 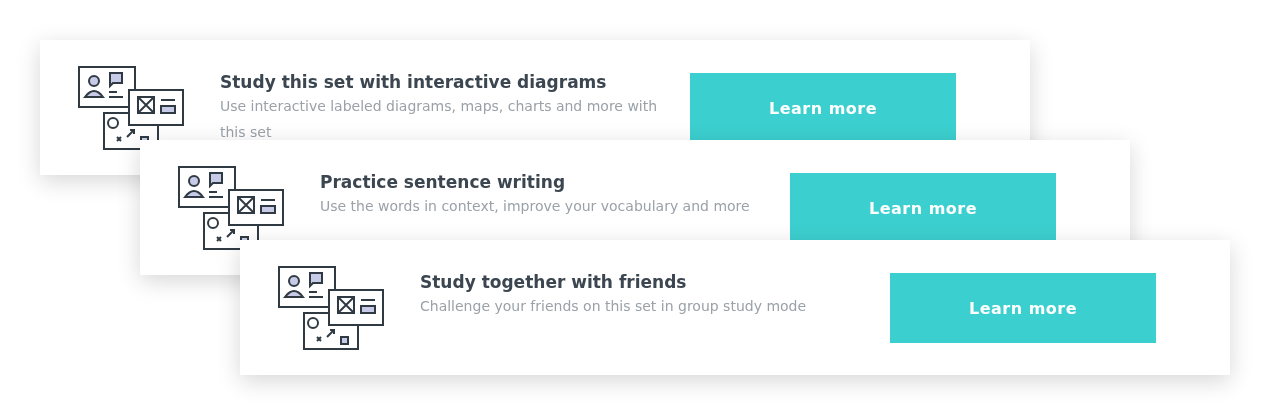 I want to click on card-description: Use the words in context, improve your vocabulary and more, so click(x=535, y=206).